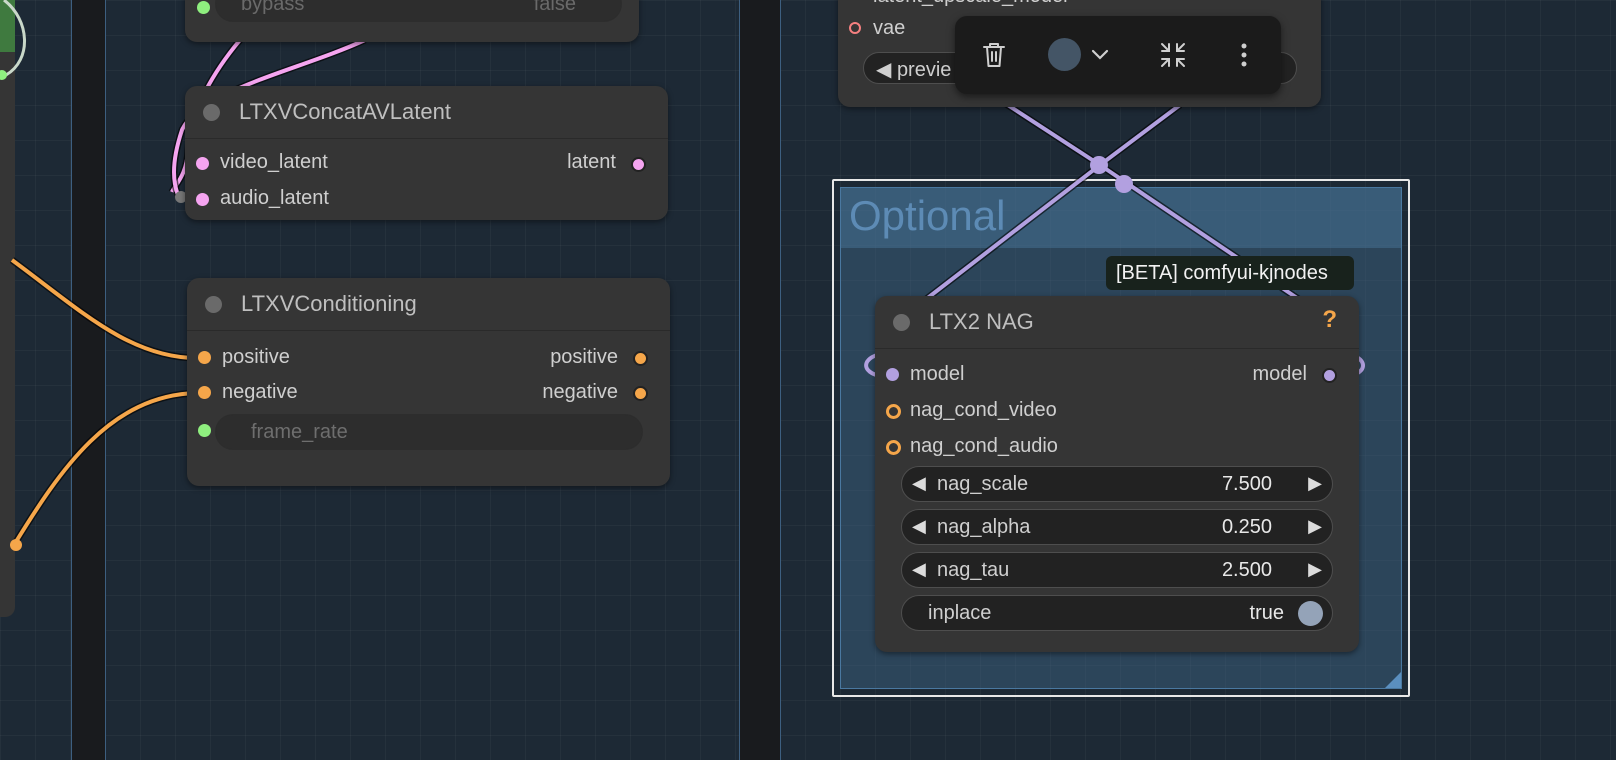 The height and width of the screenshot is (760, 1616). Describe the element at coordinates (984, 527) in the screenshot. I see `widget-label: nag_alpha` at that location.